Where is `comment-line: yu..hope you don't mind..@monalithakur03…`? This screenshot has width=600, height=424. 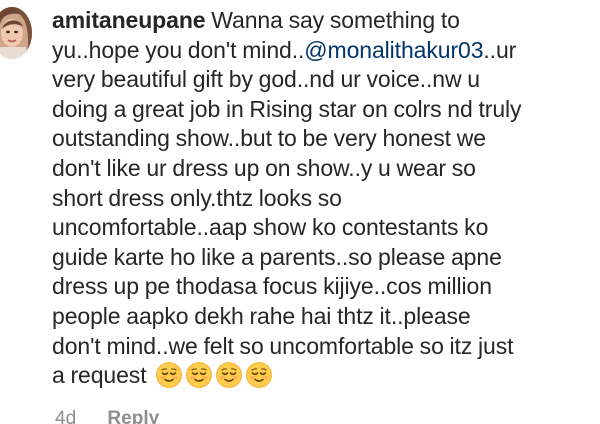
comment-line: yu..hope you don't mind..@monalithakur03… is located at coordinates (322, 51).